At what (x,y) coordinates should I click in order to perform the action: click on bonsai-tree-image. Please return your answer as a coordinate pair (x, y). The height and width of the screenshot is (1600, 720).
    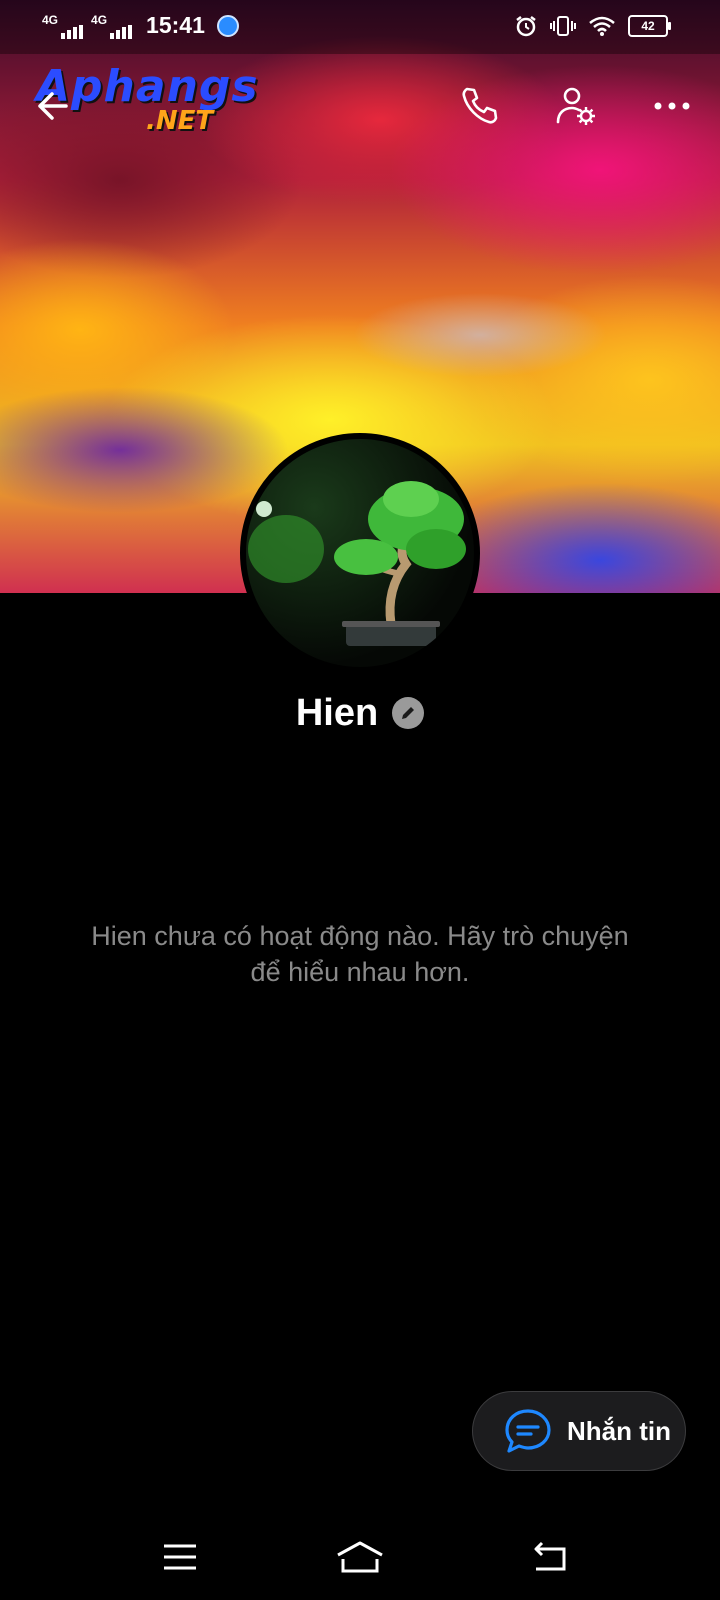
    Looking at the image, I should click on (357, 563).